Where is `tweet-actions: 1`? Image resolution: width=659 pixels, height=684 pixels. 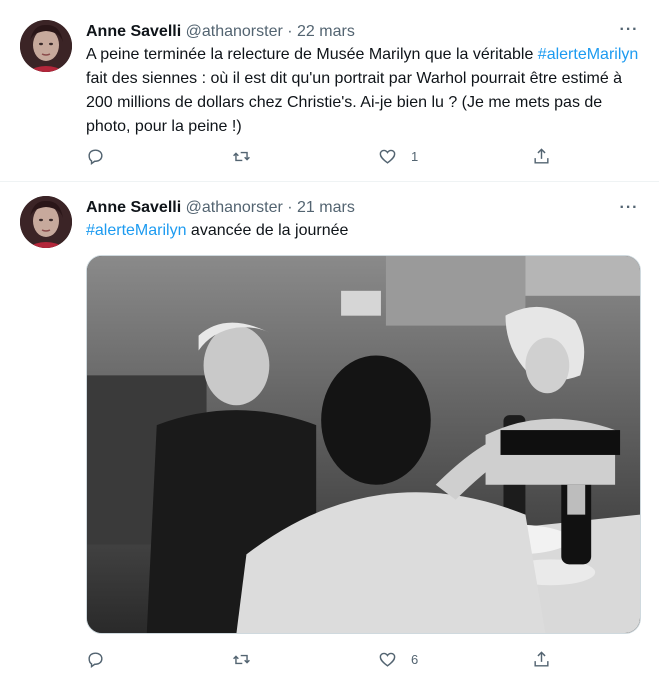 tweet-actions: 1 is located at coordinates (321, 156).